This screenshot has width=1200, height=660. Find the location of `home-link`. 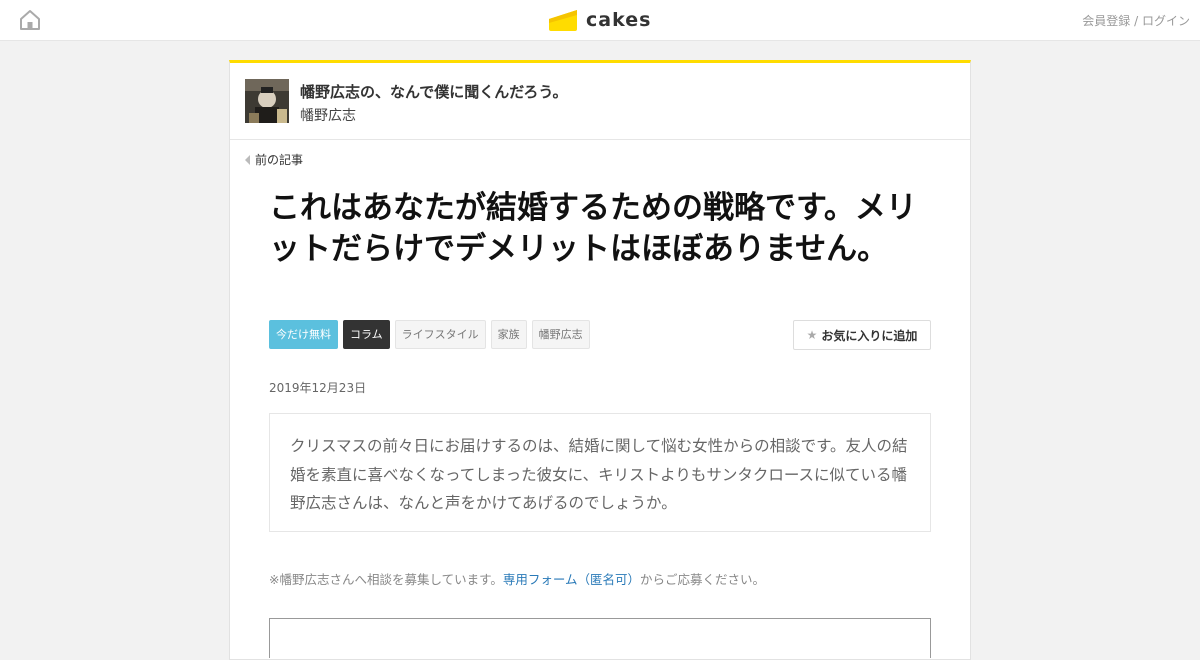

home-link is located at coordinates (30, 20).